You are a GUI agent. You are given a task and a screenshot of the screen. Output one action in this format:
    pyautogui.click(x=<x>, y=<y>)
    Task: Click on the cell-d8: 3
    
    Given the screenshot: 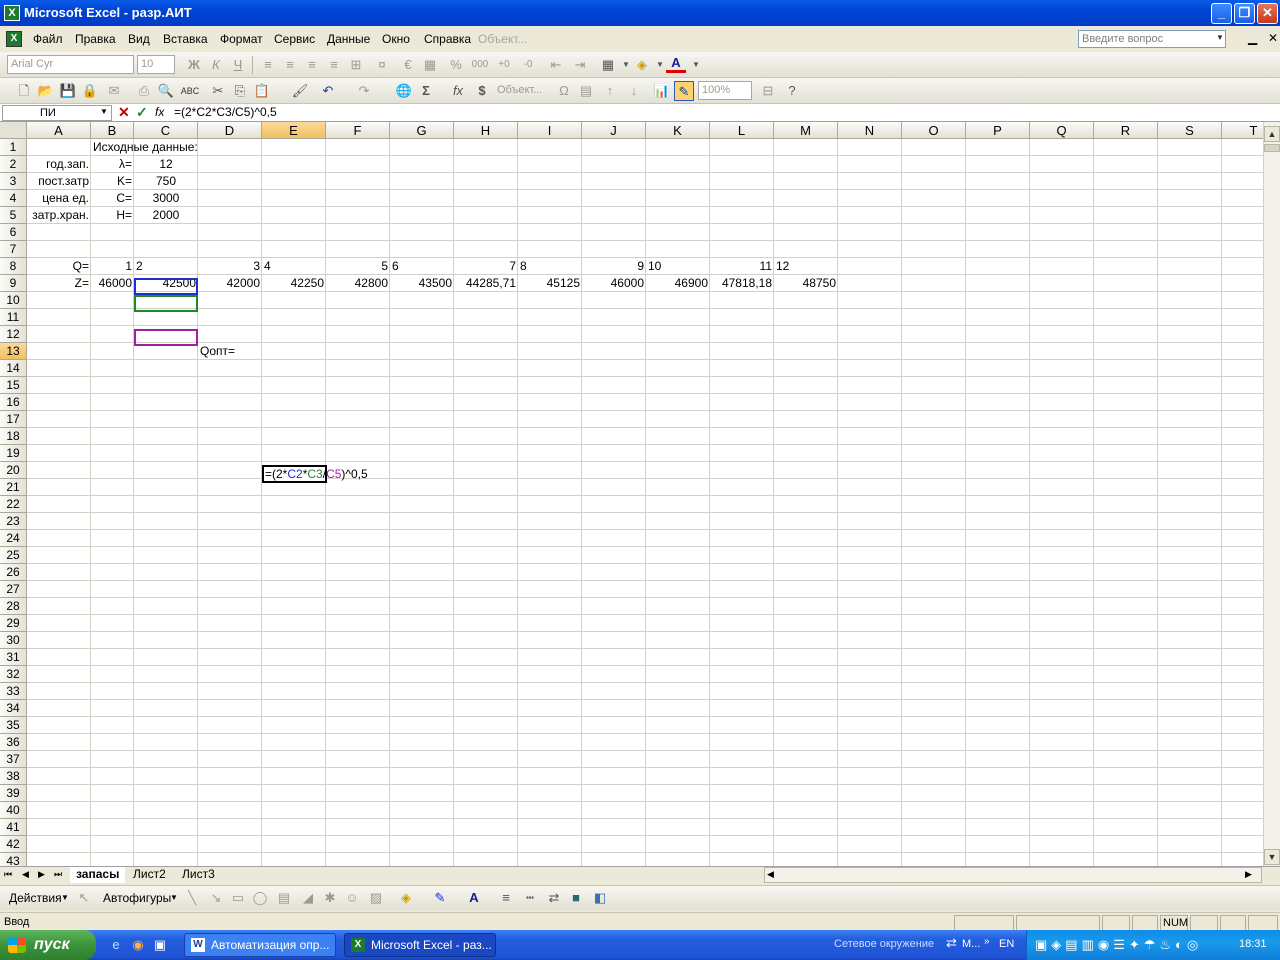 What is the action you would take?
    pyautogui.click(x=230, y=266)
    